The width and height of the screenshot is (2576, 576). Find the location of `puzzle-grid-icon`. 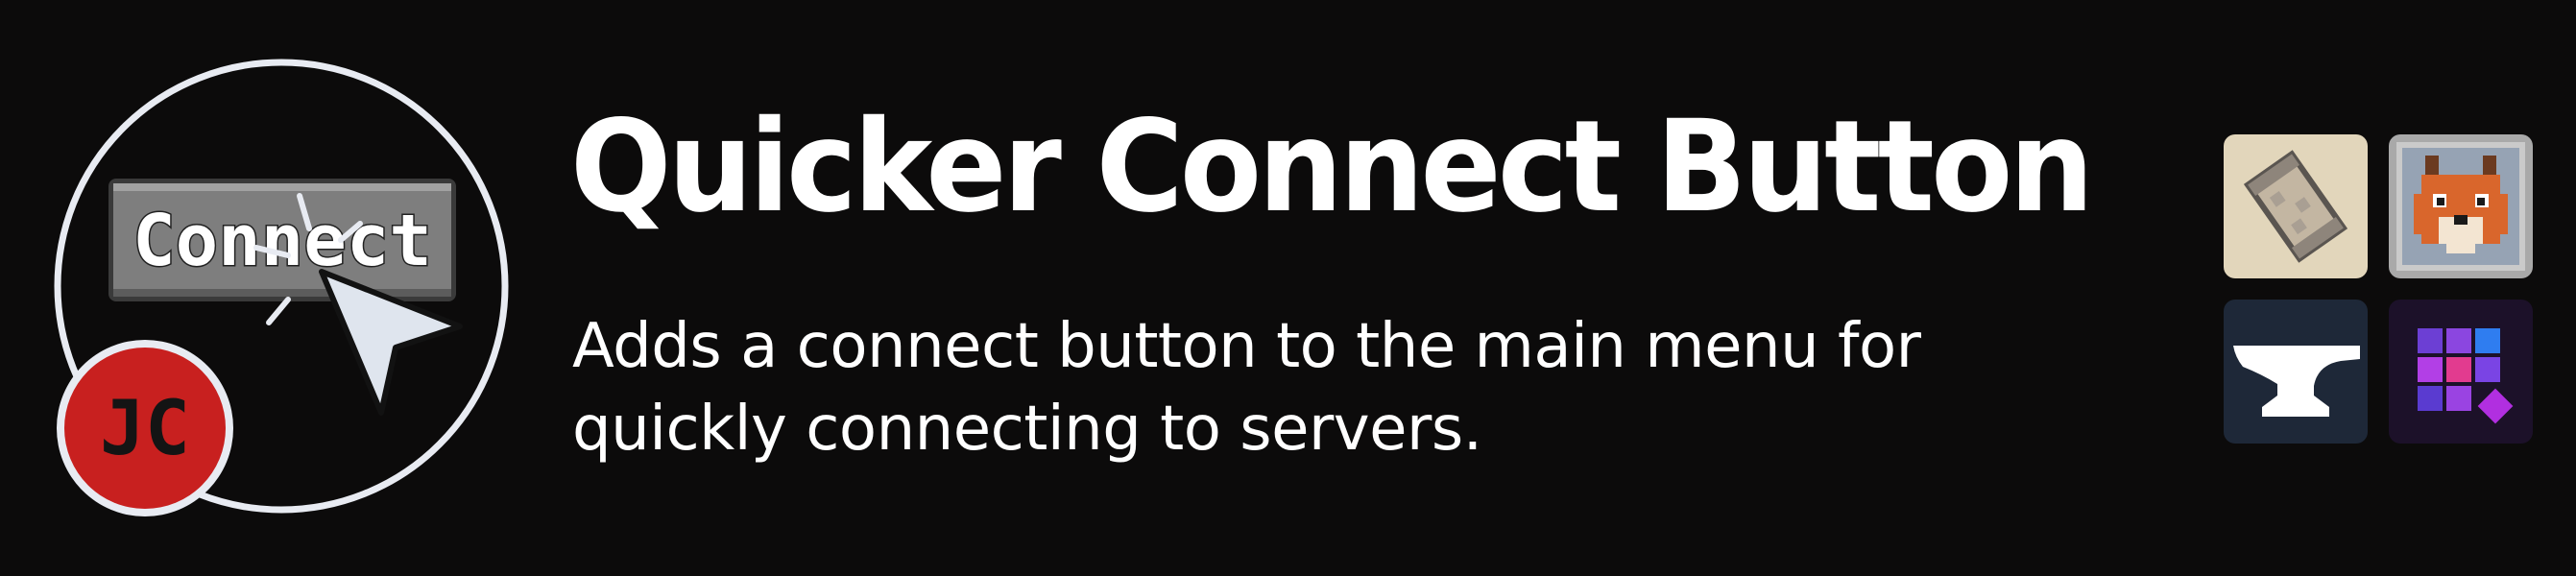

puzzle-grid-icon is located at coordinates (2461, 372).